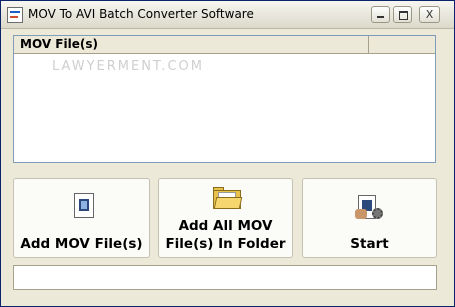 This screenshot has height=307, width=455. I want to click on maximize-button, so click(402, 14).